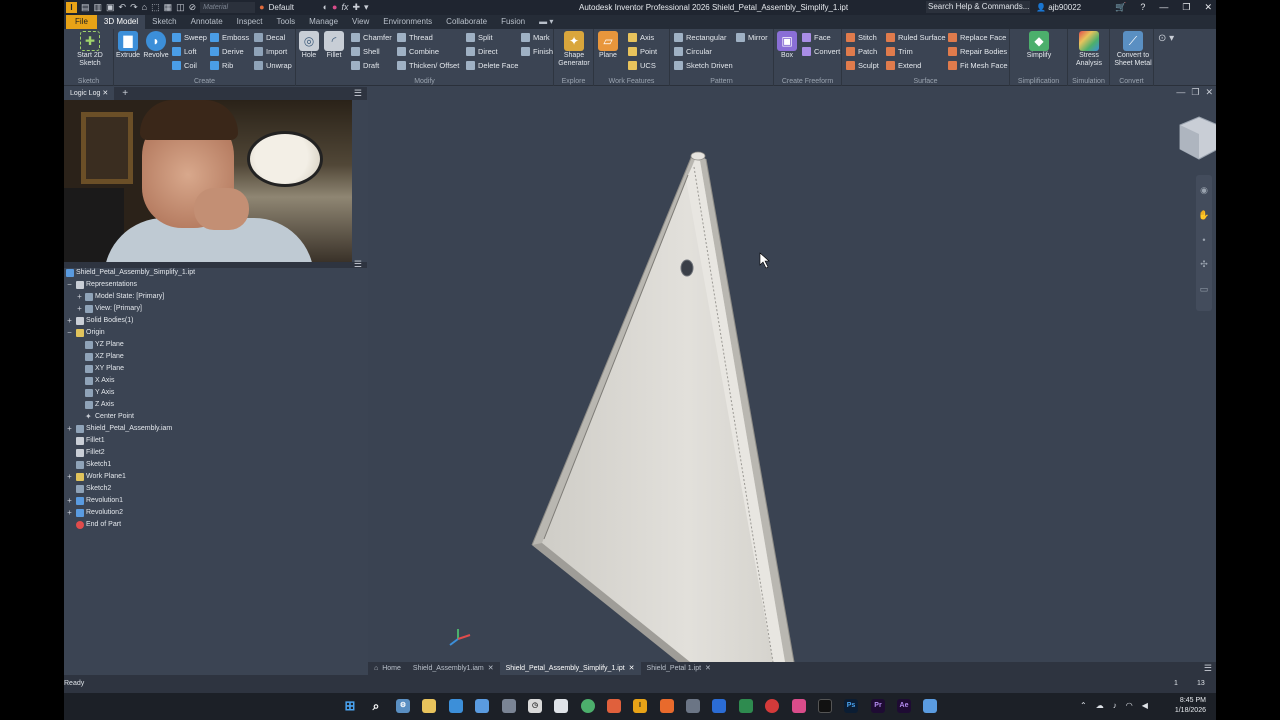  Describe the element at coordinates (453, 668) in the screenshot. I see `doc-tab: Shield_Assembly1.iam ✕` at that location.